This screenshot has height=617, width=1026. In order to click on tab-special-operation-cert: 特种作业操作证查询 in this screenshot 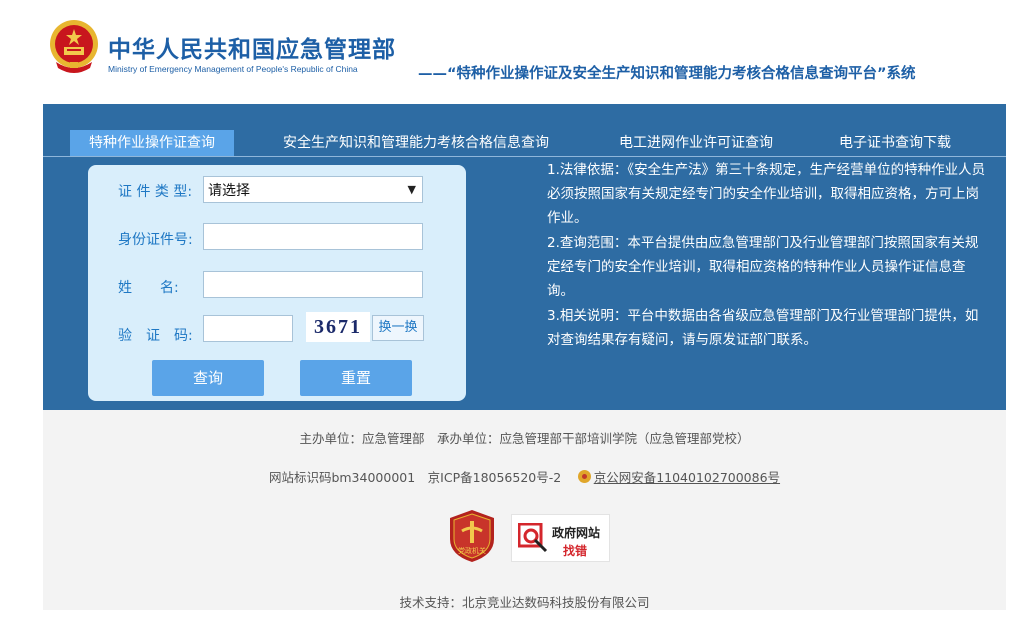, I will do `click(152, 143)`.